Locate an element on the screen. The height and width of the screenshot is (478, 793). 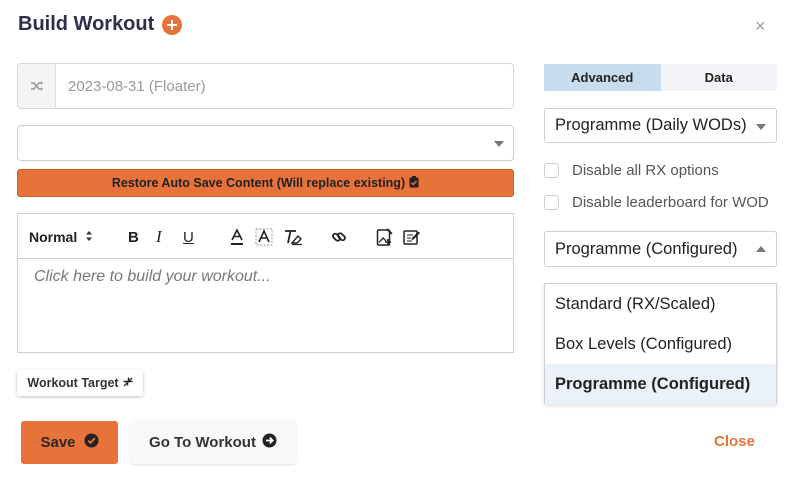
dropdown-option: Box Levels (Configured) is located at coordinates (660, 344).